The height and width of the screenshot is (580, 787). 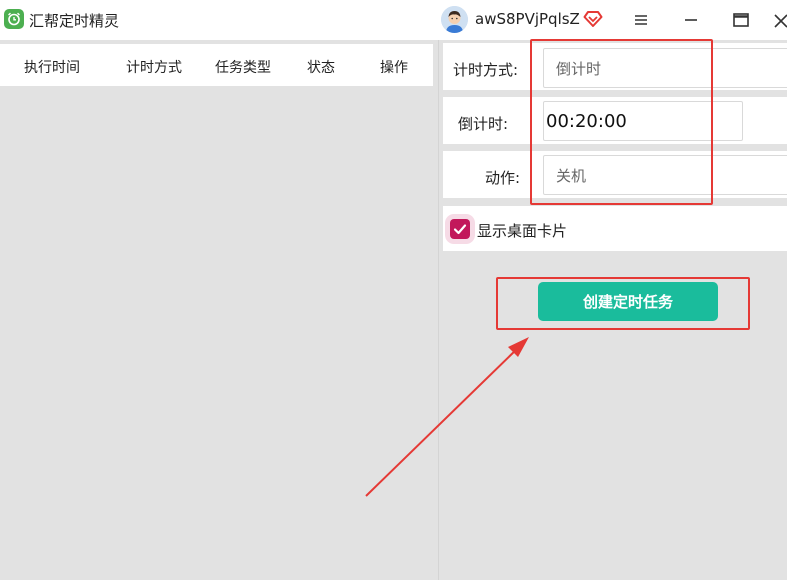 What do you see at coordinates (447, 417) in the screenshot?
I see `annotation-arrow-icon` at bounding box center [447, 417].